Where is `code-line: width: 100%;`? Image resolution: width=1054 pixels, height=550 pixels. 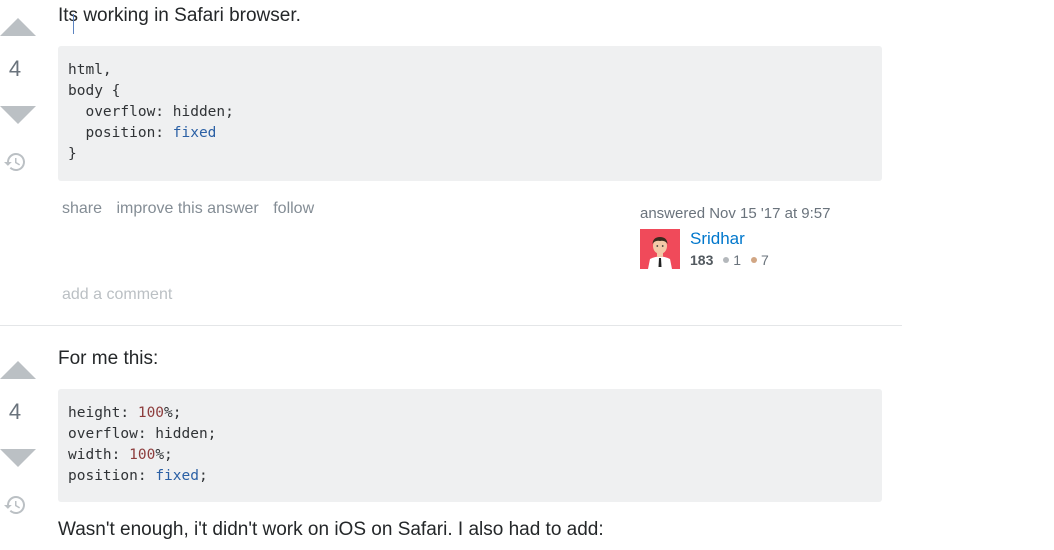
code-line: width: 100%; is located at coordinates (120, 455).